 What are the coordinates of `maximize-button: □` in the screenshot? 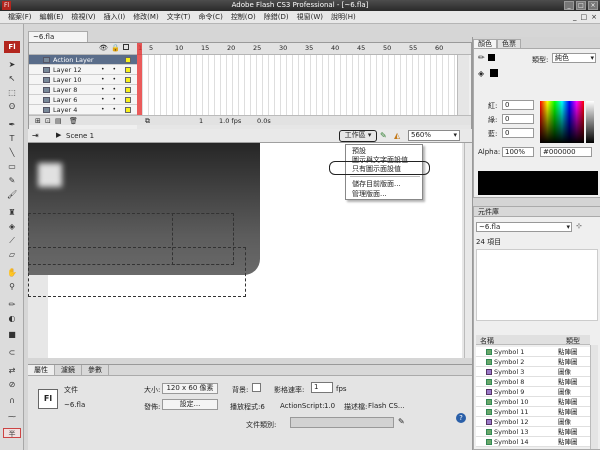 It's located at (581, 5).